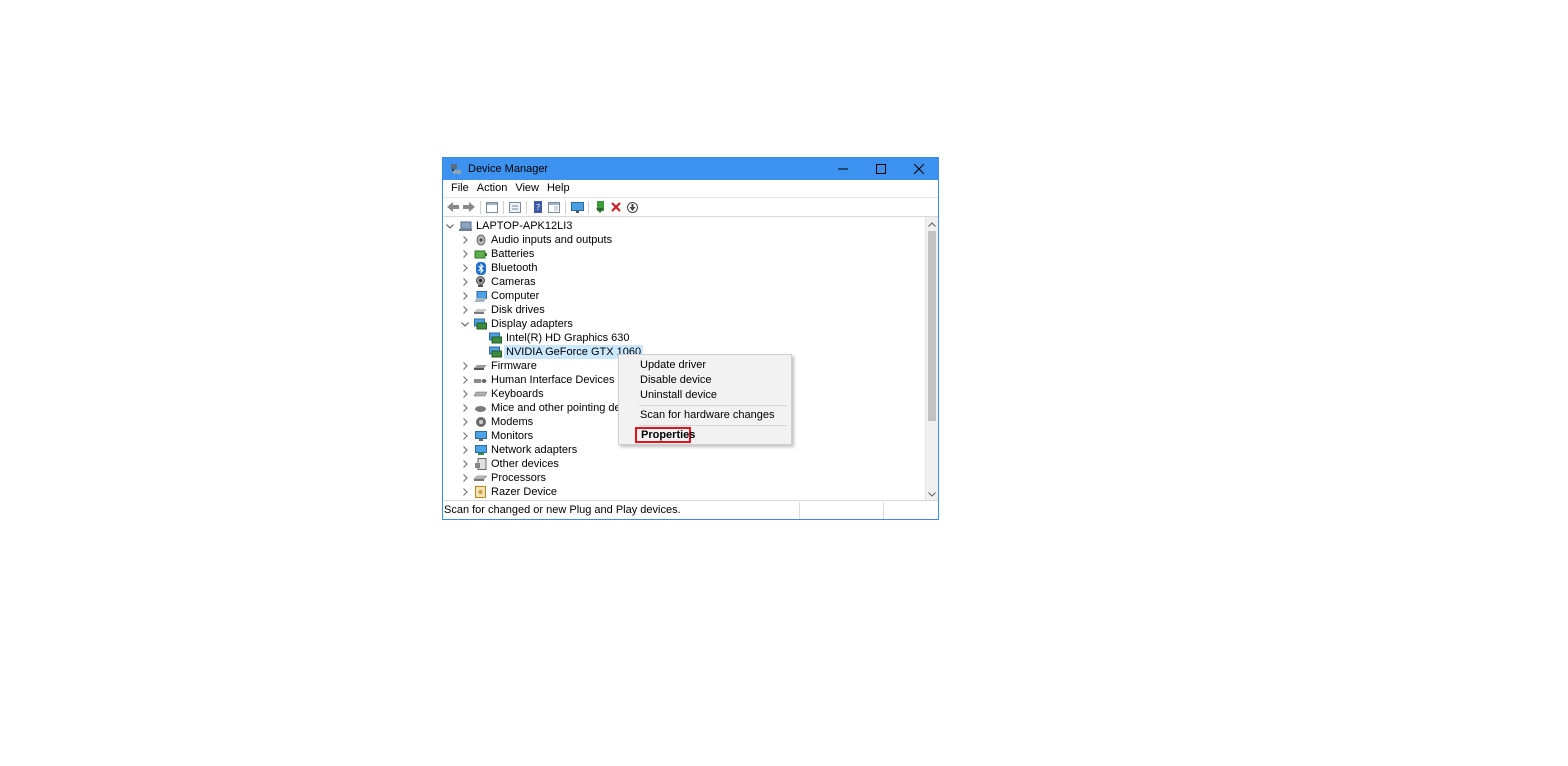  Describe the element at coordinates (515, 207) in the screenshot. I see `properties-view-icon` at that location.